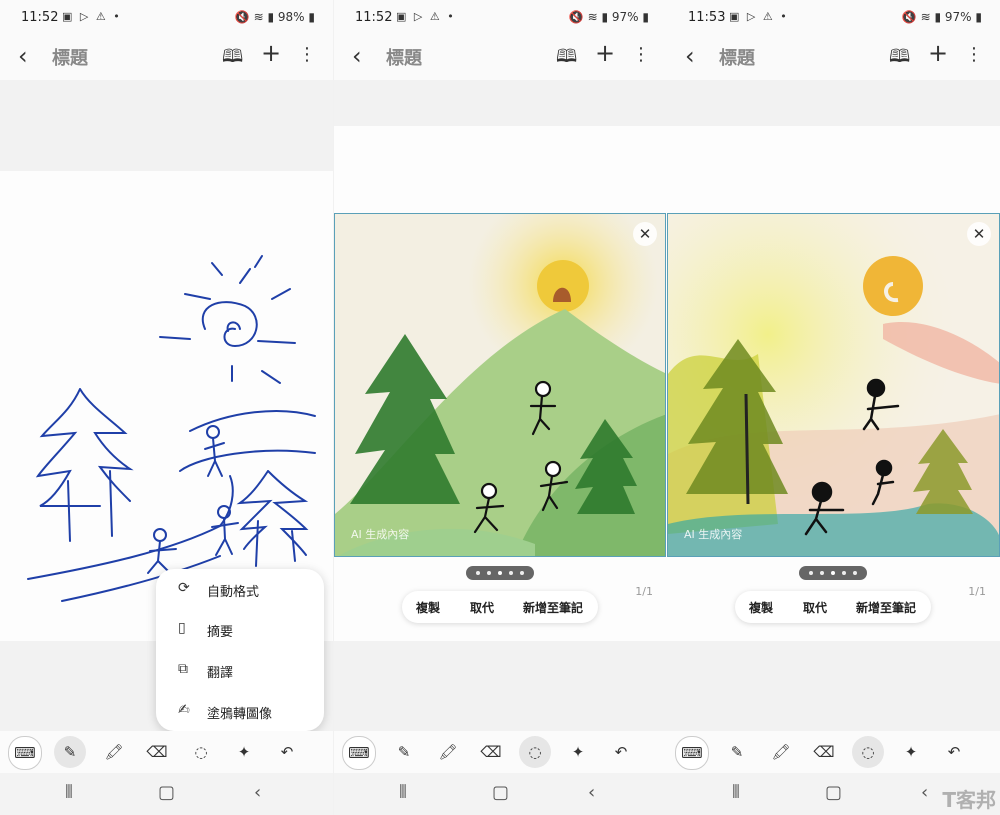  What do you see at coordinates (291, 17) in the screenshot?
I see `battery-level: 98%` at bounding box center [291, 17].